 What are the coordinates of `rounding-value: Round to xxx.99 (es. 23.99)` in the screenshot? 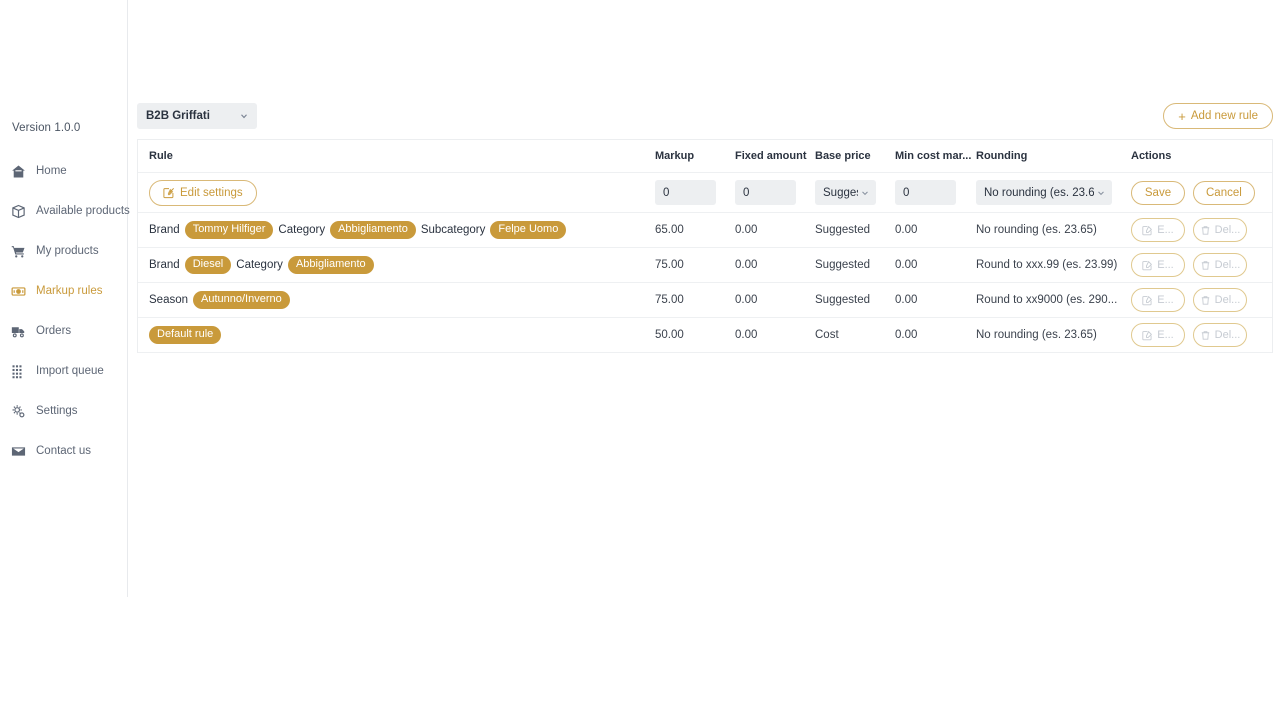 It's located at (1047, 265).